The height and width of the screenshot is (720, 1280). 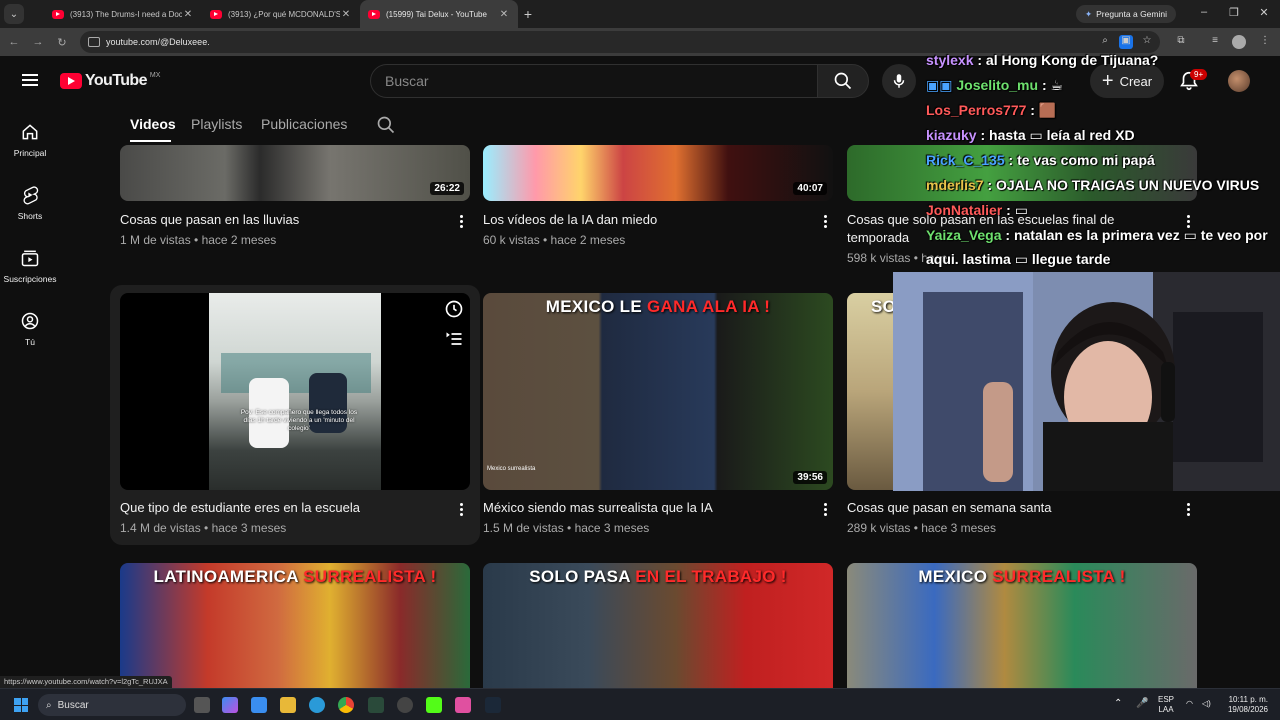 I want to click on language-indicator: ESP LAA, so click(x=1166, y=705).